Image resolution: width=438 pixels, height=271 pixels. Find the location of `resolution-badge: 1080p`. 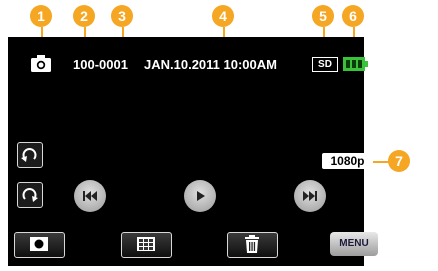

resolution-badge: 1080p is located at coordinates (347, 161).